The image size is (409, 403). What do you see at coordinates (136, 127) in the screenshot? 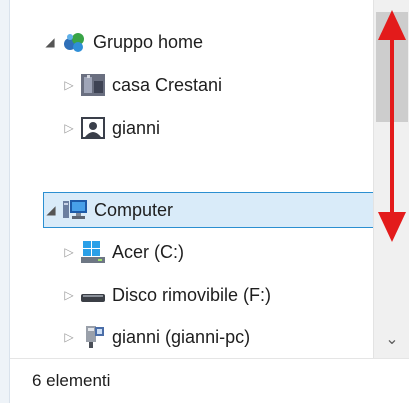
I see `tree-item-label: gianni` at bounding box center [136, 127].